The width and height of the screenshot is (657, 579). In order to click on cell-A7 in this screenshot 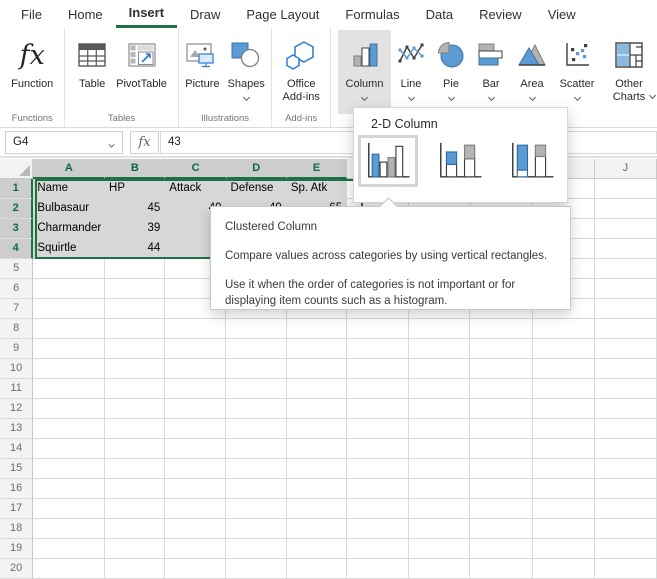, I will do `click(69, 309)`.